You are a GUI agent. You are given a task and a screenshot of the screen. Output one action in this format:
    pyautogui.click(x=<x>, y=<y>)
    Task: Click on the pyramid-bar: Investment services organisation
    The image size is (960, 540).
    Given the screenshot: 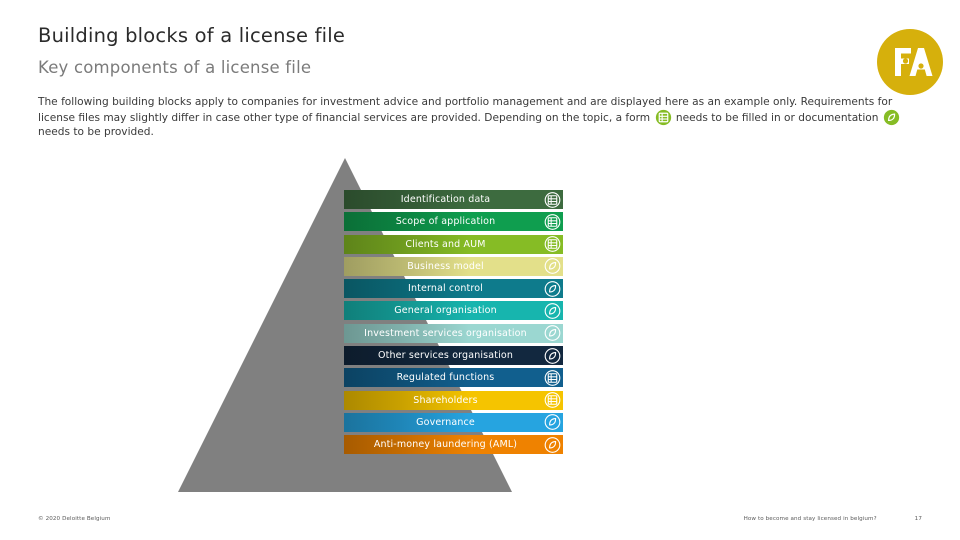 What is the action you would take?
    pyautogui.click(x=453, y=333)
    